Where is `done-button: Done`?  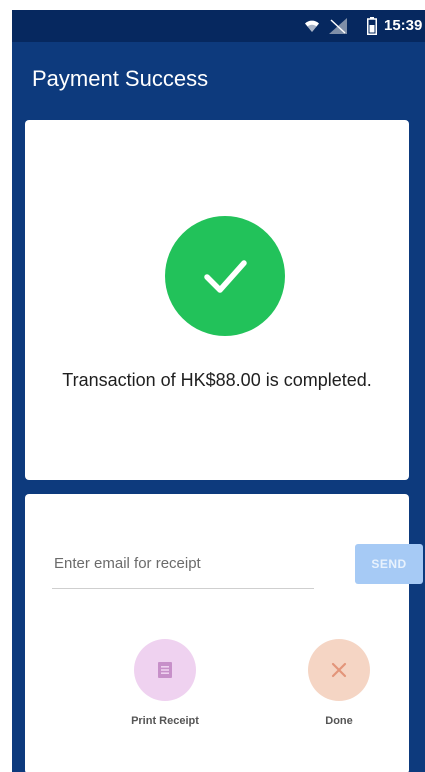 done-button: Done is located at coordinates (339, 683).